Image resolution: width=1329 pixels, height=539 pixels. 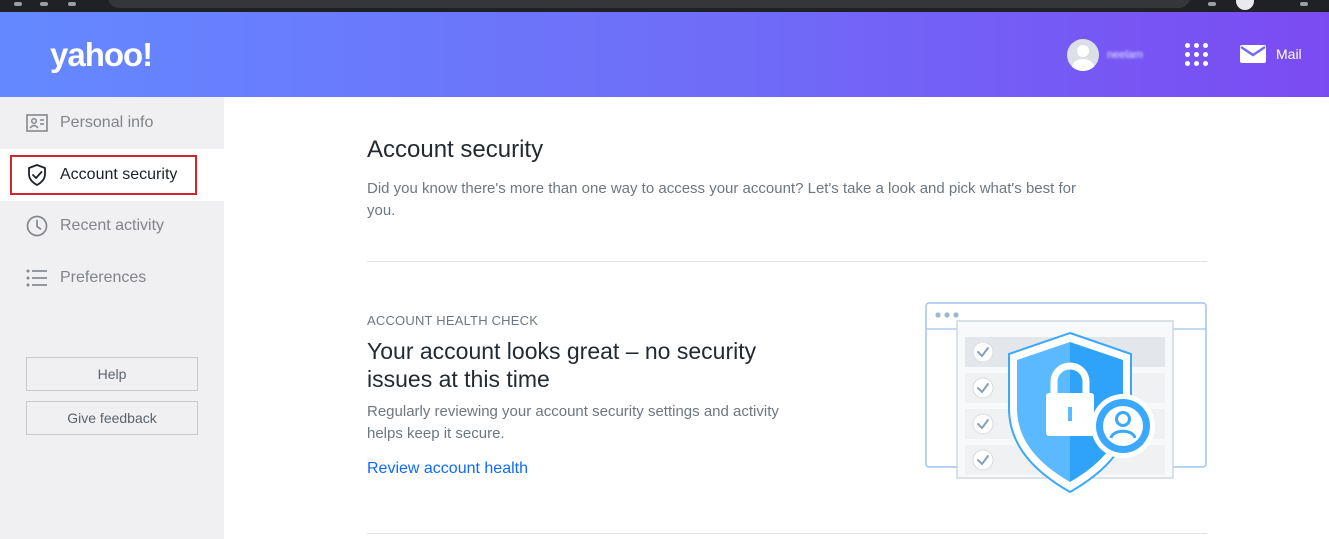 I want to click on mail-link: Mail, so click(x=1271, y=54).